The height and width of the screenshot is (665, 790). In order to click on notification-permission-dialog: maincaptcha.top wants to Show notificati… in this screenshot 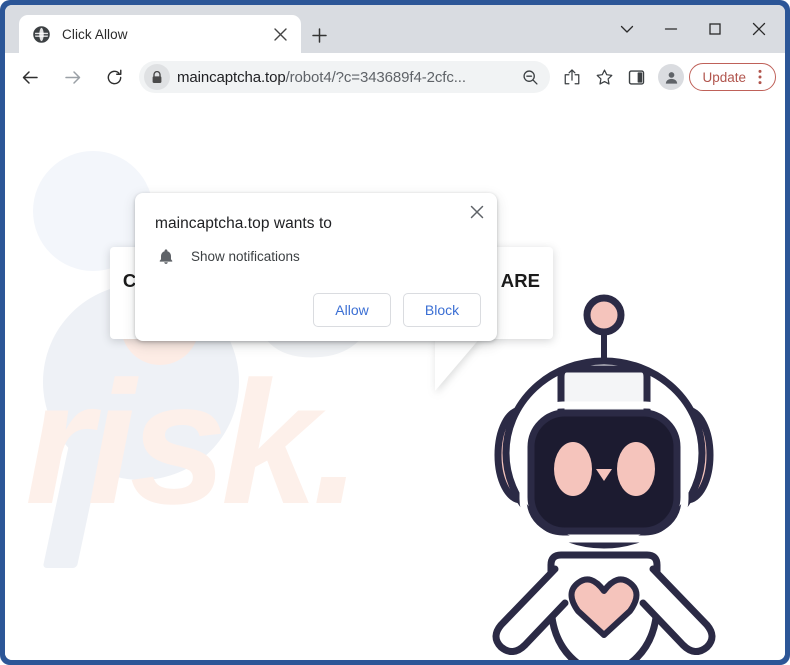, I will do `click(316, 267)`.